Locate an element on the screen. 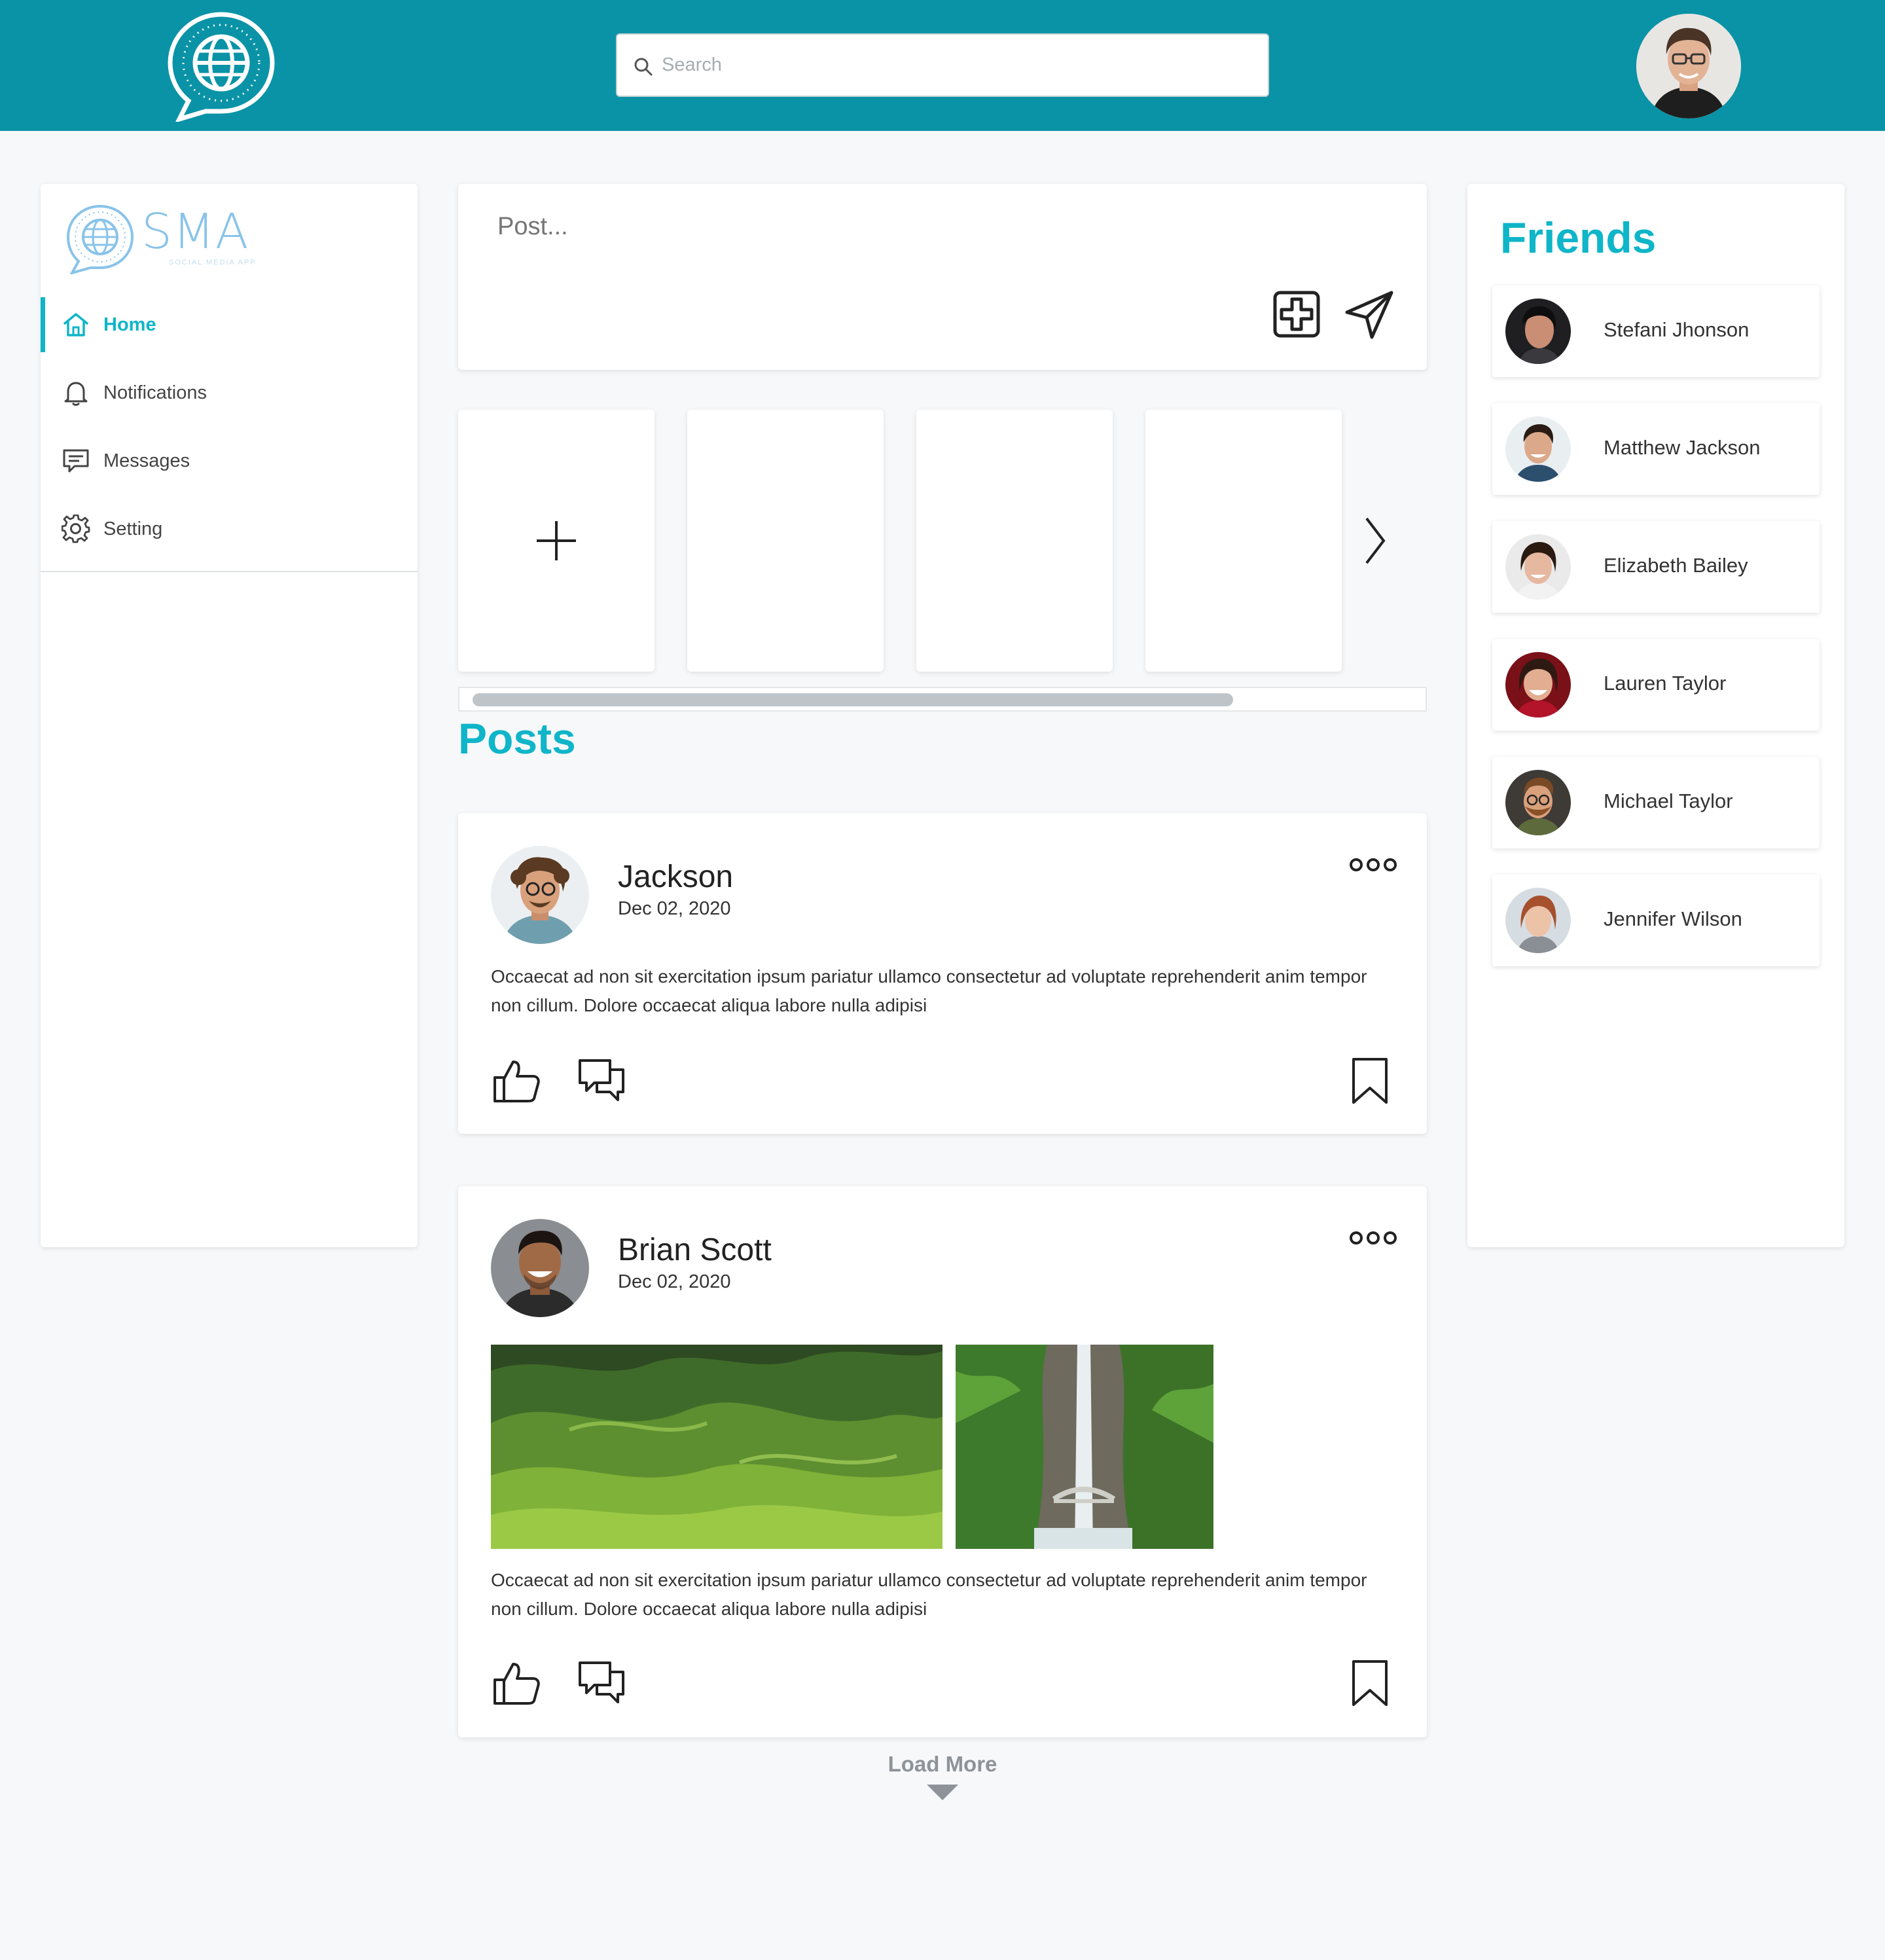 This screenshot has height=1960, width=1885. stories-scrollbar is located at coordinates (942, 699).